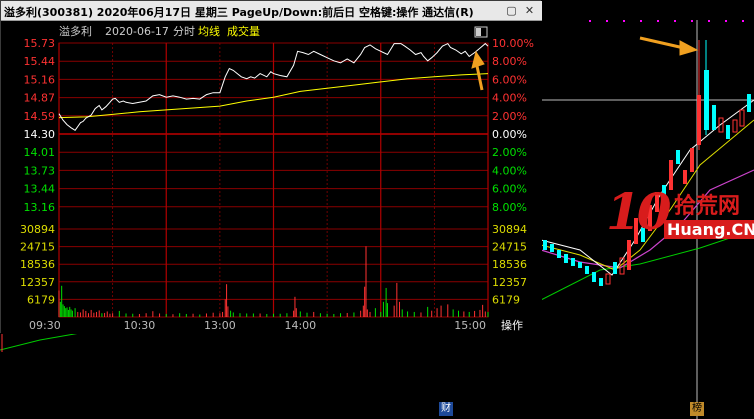  I want to click on minimize-button: ▢, so click(511, 10).